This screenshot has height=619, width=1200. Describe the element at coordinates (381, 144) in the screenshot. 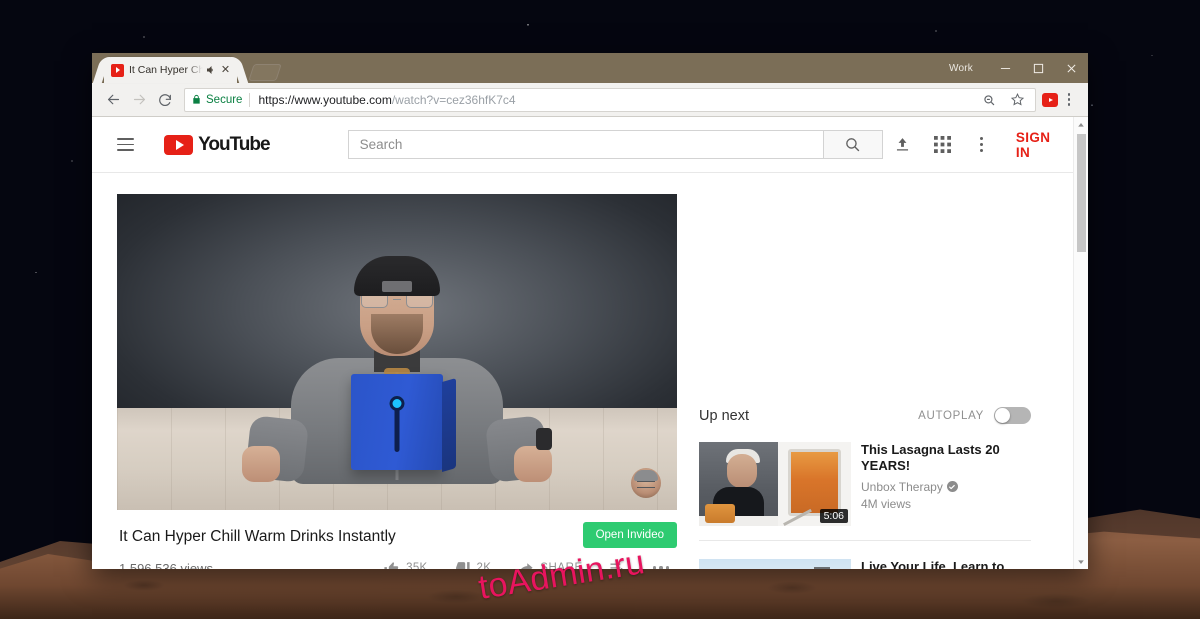

I see `search-placeholder: Search` at that location.